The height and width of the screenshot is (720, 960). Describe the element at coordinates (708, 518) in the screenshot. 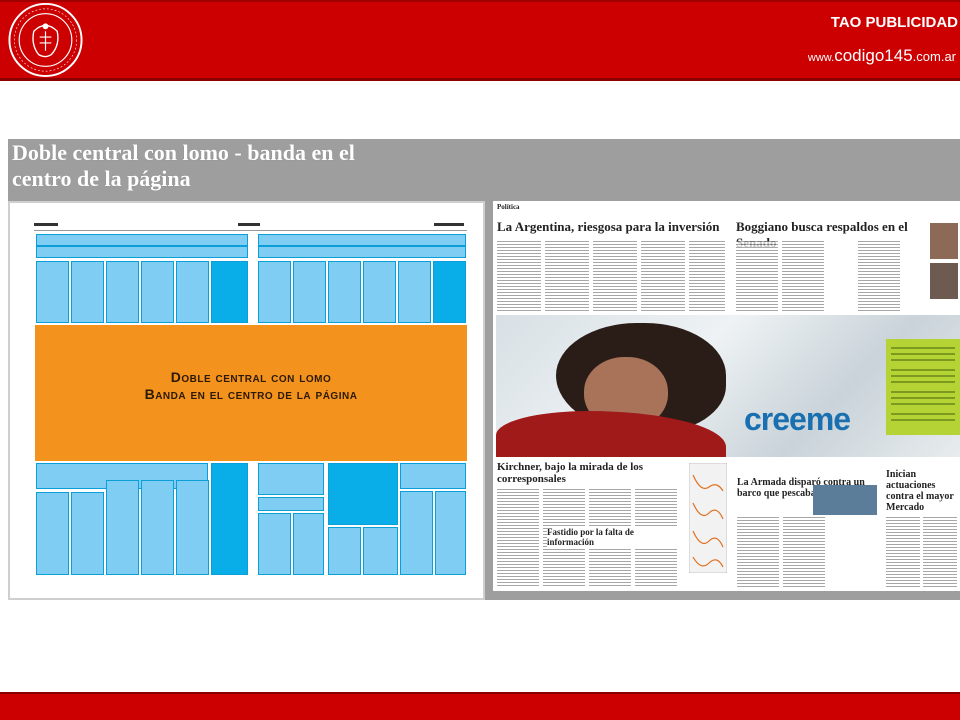

I see `line-chart-graphic` at that location.